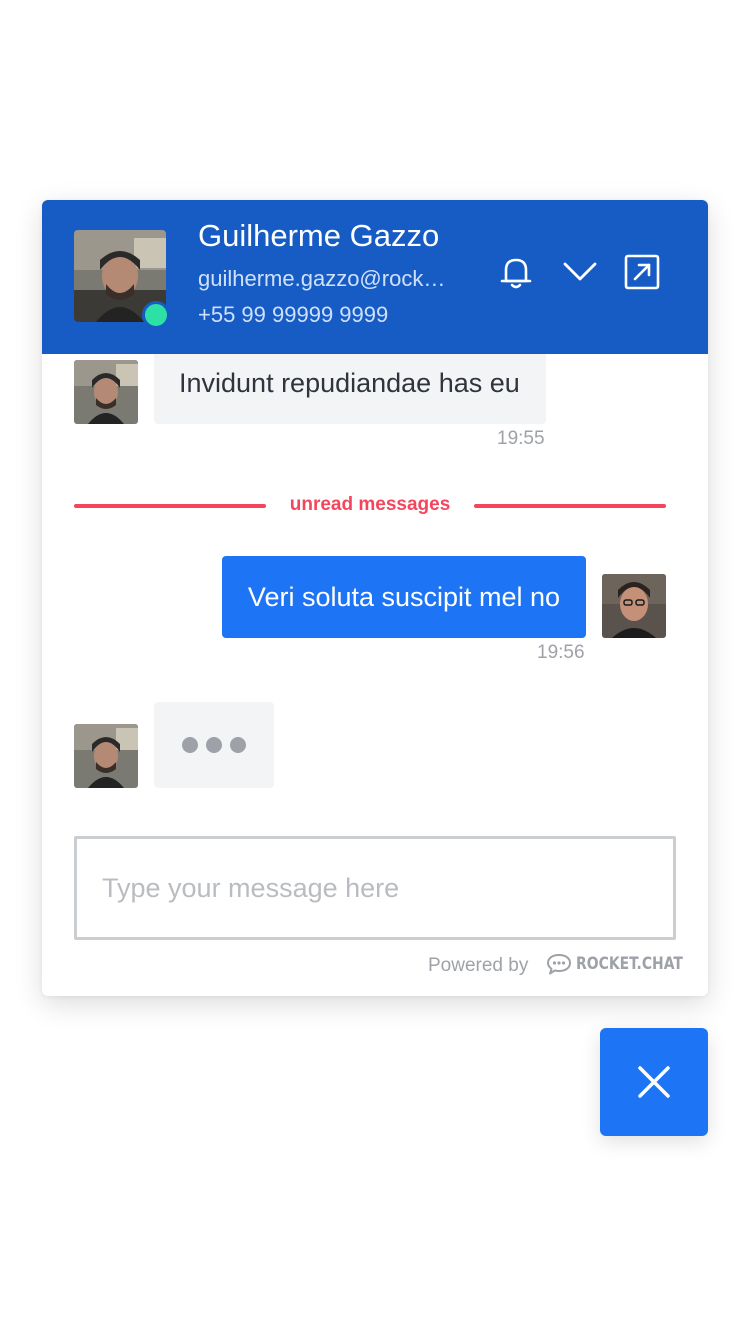 This screenshot has width=750, height=1334. I want to click on message-input, so click(375, 888).